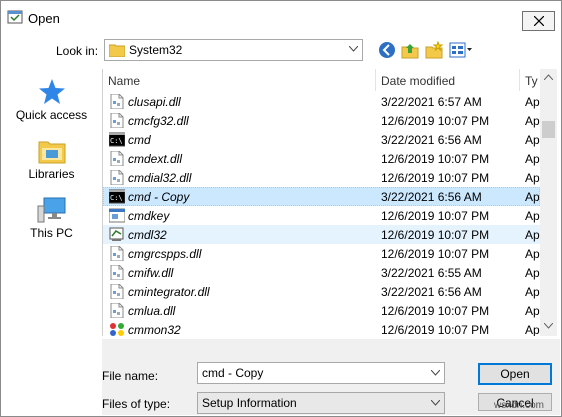 The width and height of the screenshot is (562, 417). I want to click on up-folder-button, so click(410, 50).